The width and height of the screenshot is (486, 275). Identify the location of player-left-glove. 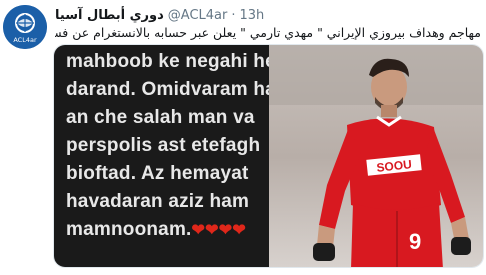
(324, 252).